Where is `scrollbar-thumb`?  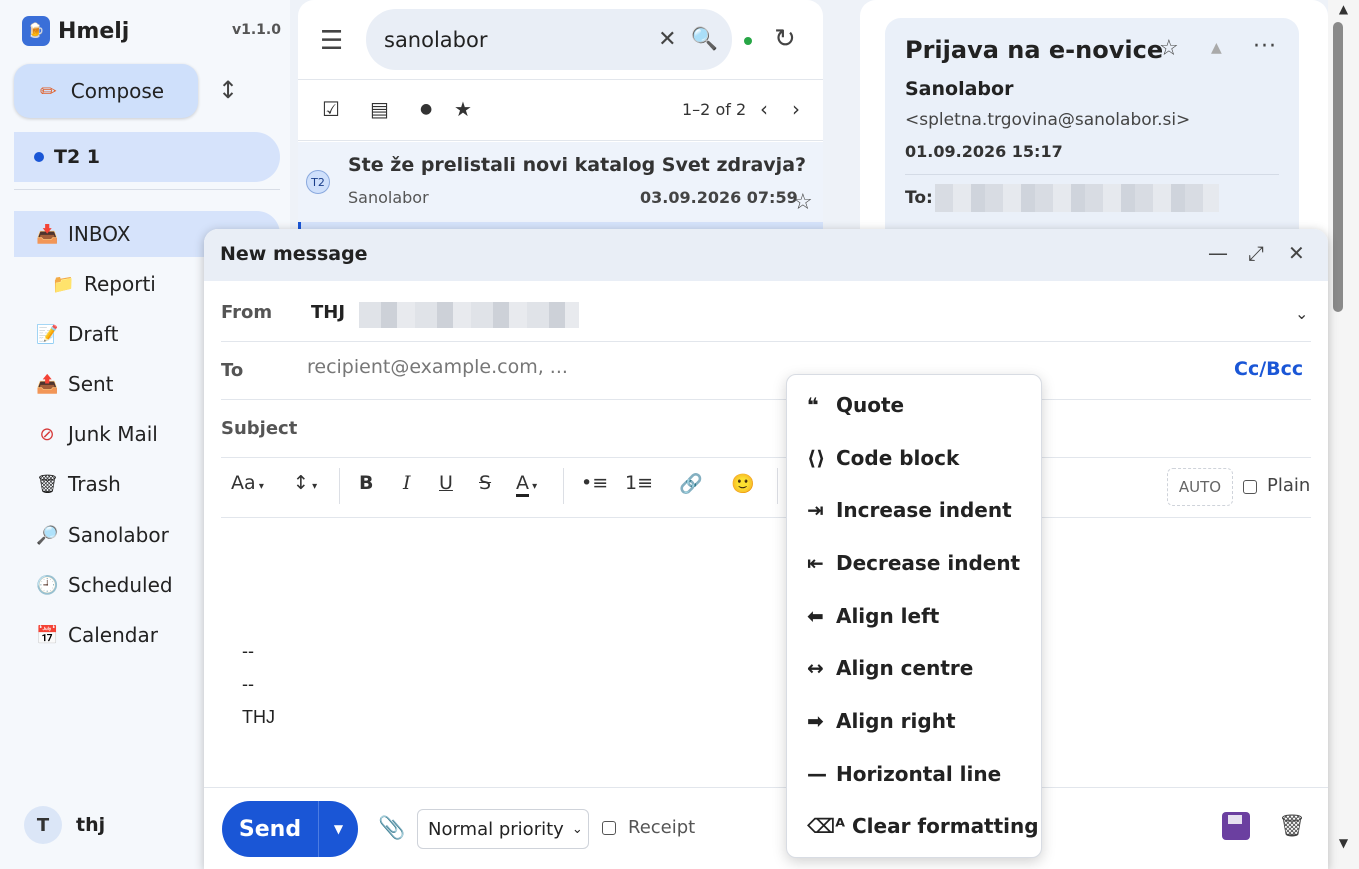
scrollbar-thumb is located at coordinates (1338, 167).